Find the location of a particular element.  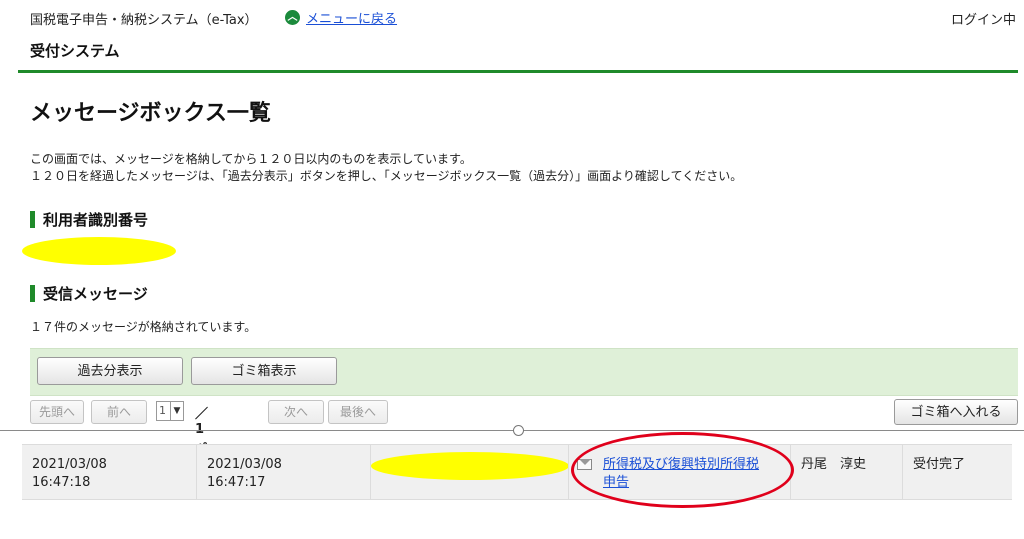

login-status: ログイン中 is located at coordinates (983, 20).